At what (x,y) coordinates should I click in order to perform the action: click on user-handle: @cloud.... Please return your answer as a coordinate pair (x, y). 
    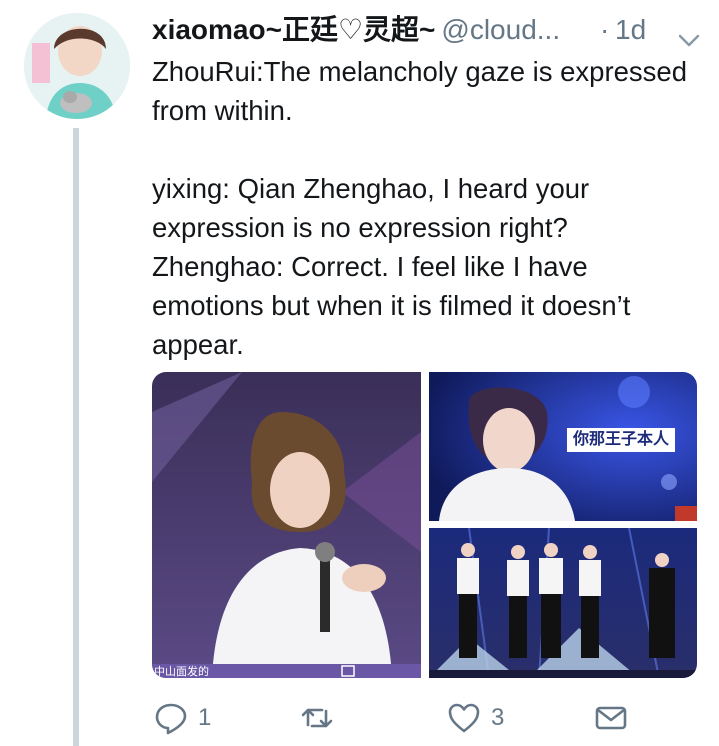
    Looking at the image, I should click on (500, 29).